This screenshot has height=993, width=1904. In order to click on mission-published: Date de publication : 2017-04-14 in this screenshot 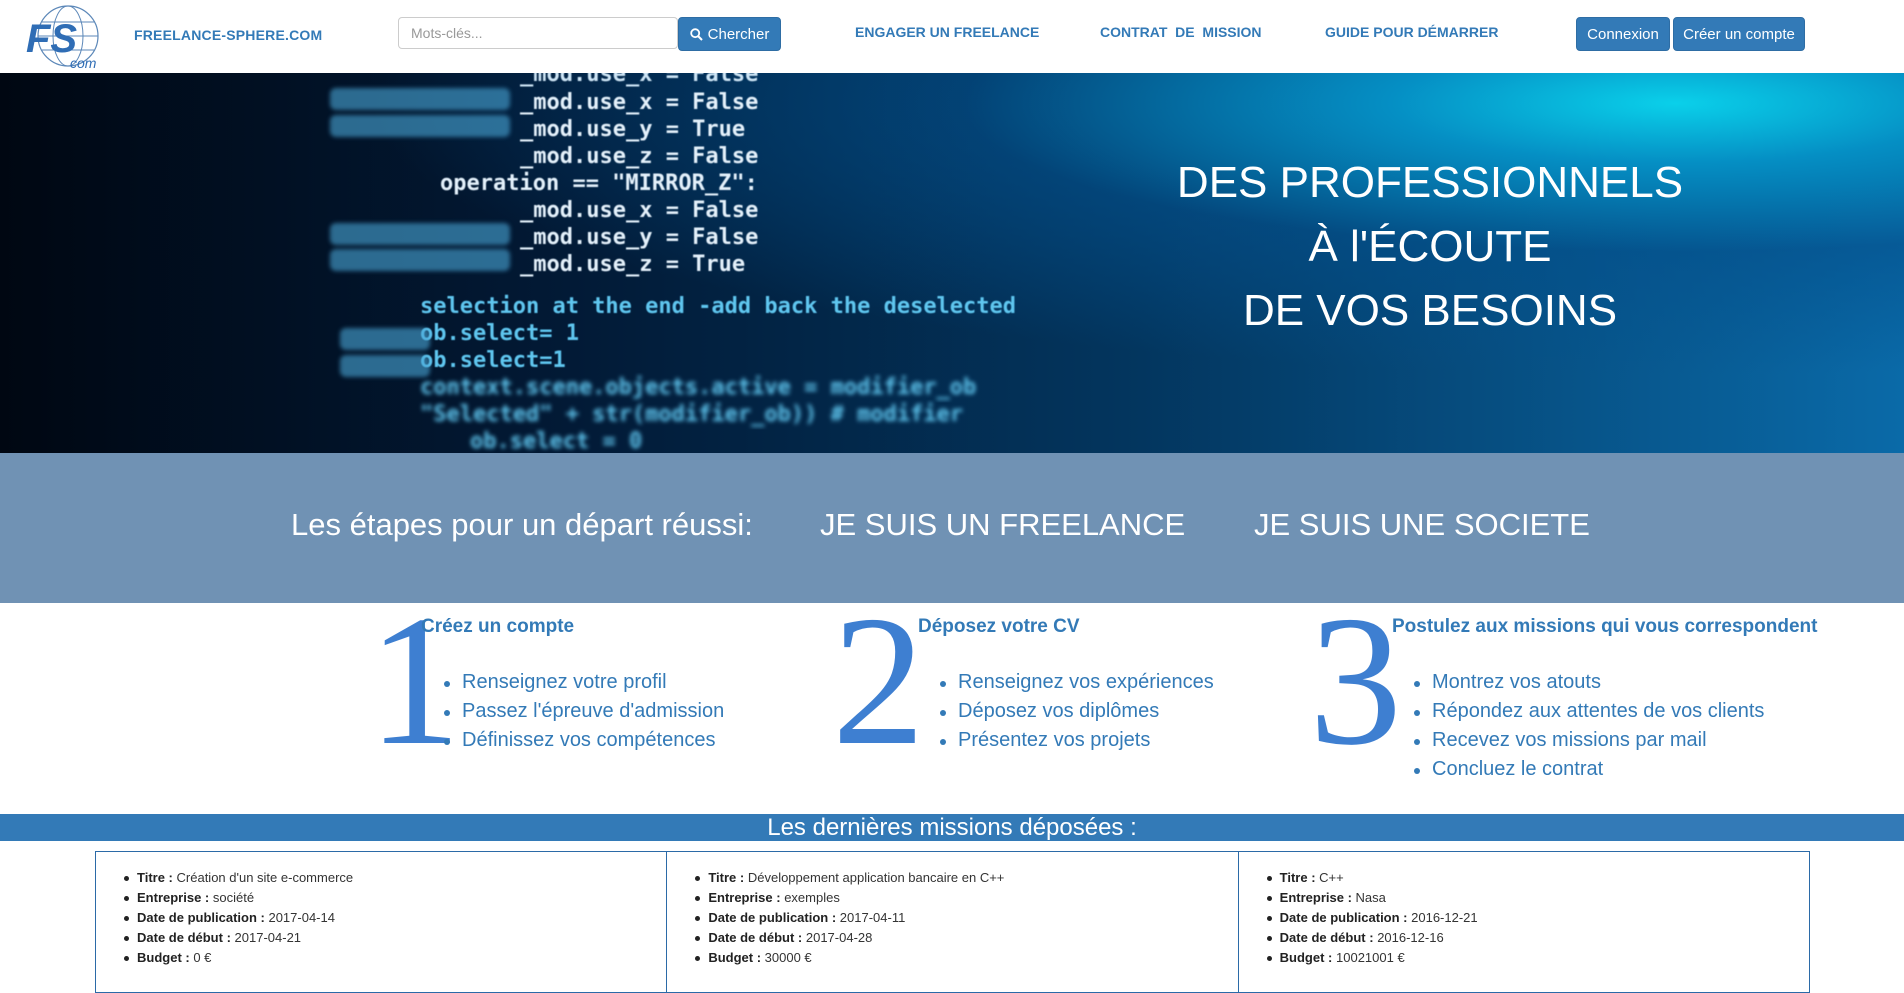, I will do `click(395, 918)`.